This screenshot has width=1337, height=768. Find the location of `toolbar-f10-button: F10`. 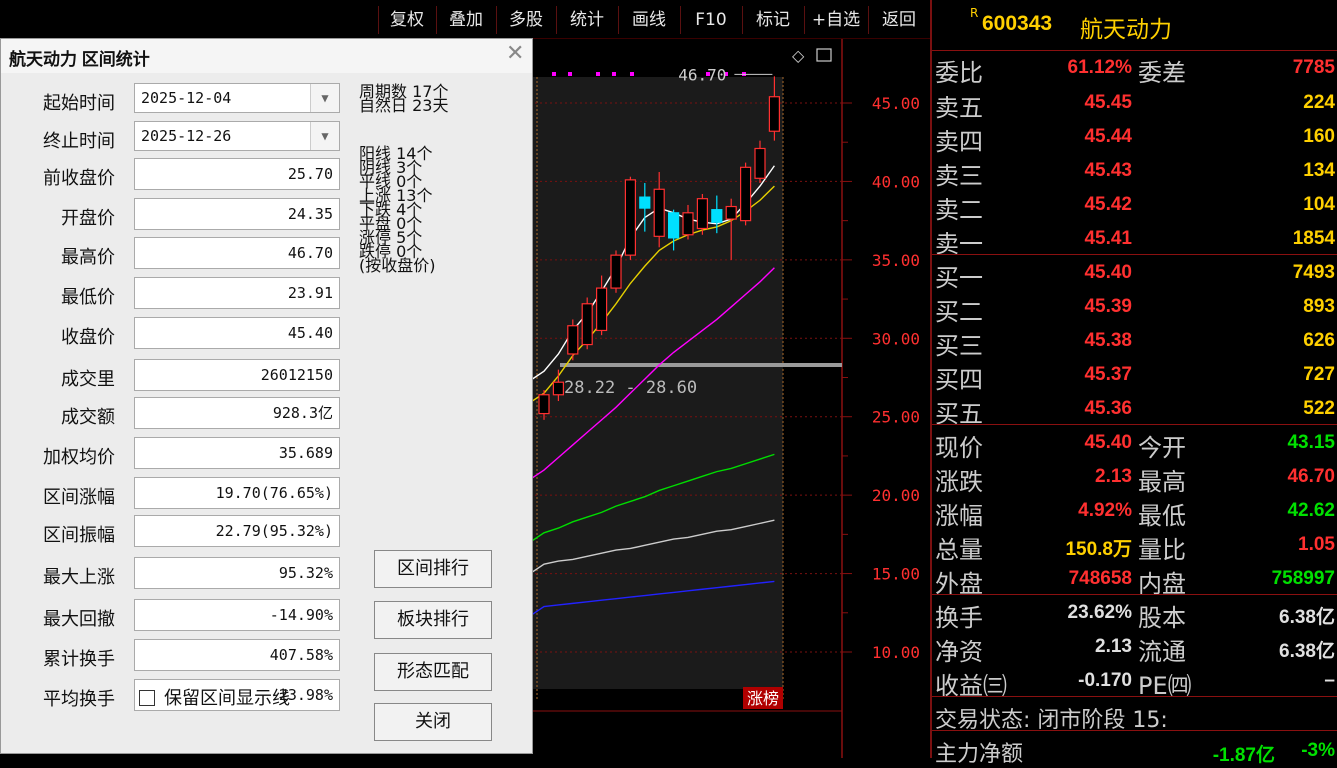

toolbar-f10-button: F10 is located at coordinates (710, 20).